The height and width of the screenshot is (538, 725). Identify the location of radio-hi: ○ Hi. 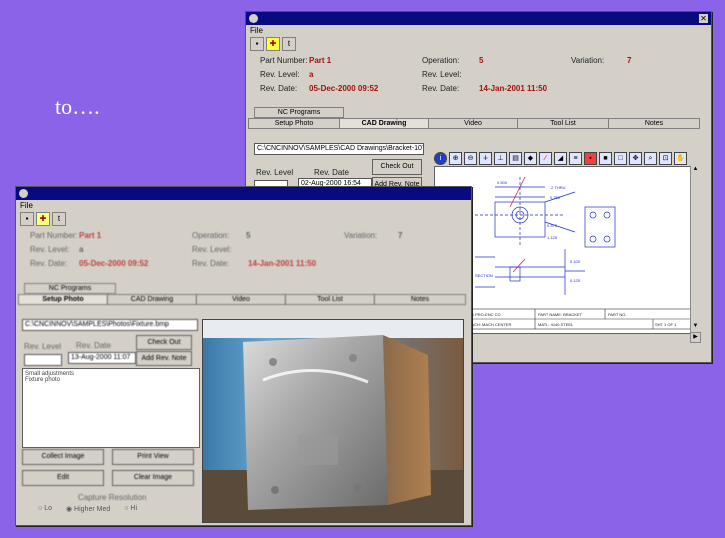
(130, 509).